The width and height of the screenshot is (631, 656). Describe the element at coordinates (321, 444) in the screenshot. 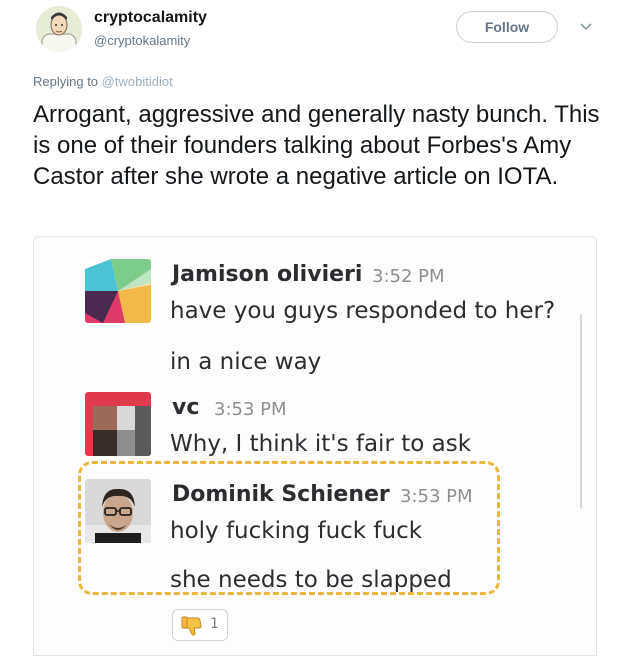

I see `message-text: Why, I think it's fair to ask` at that location.